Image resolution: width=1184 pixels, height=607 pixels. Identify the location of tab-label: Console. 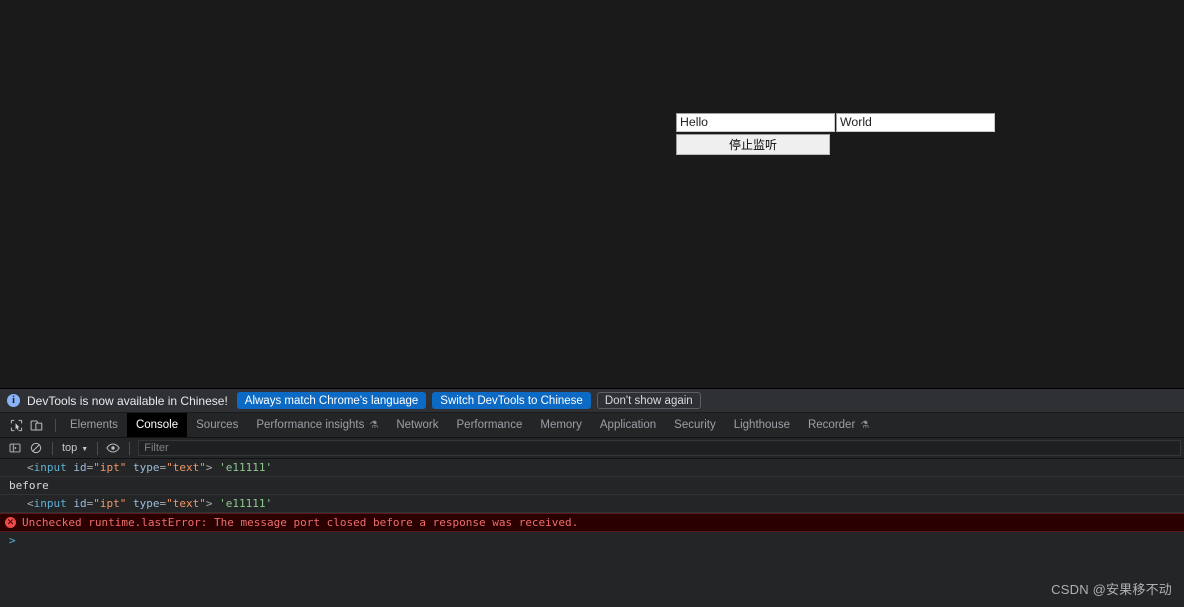
(157, 425).